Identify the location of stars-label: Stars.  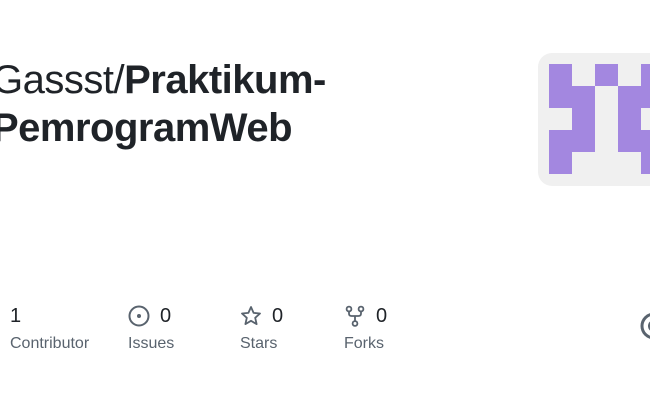
(259, 343).